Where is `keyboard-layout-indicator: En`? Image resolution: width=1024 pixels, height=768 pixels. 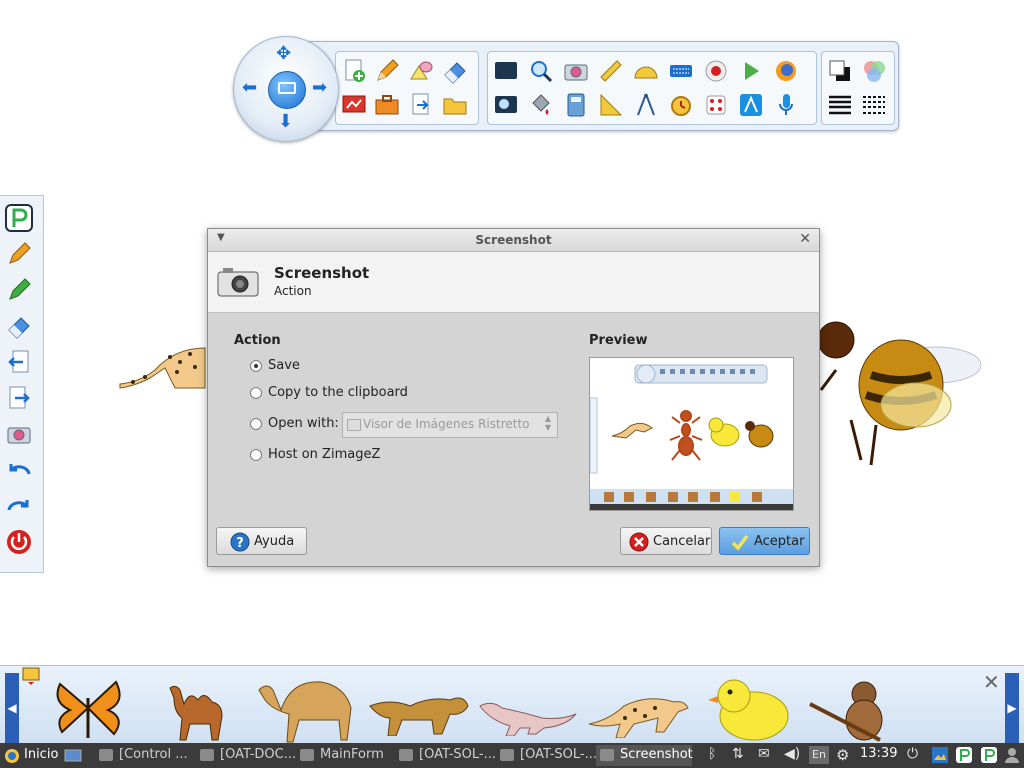 keyboard-layout-indicator: En is located at coordinates (819, 755).